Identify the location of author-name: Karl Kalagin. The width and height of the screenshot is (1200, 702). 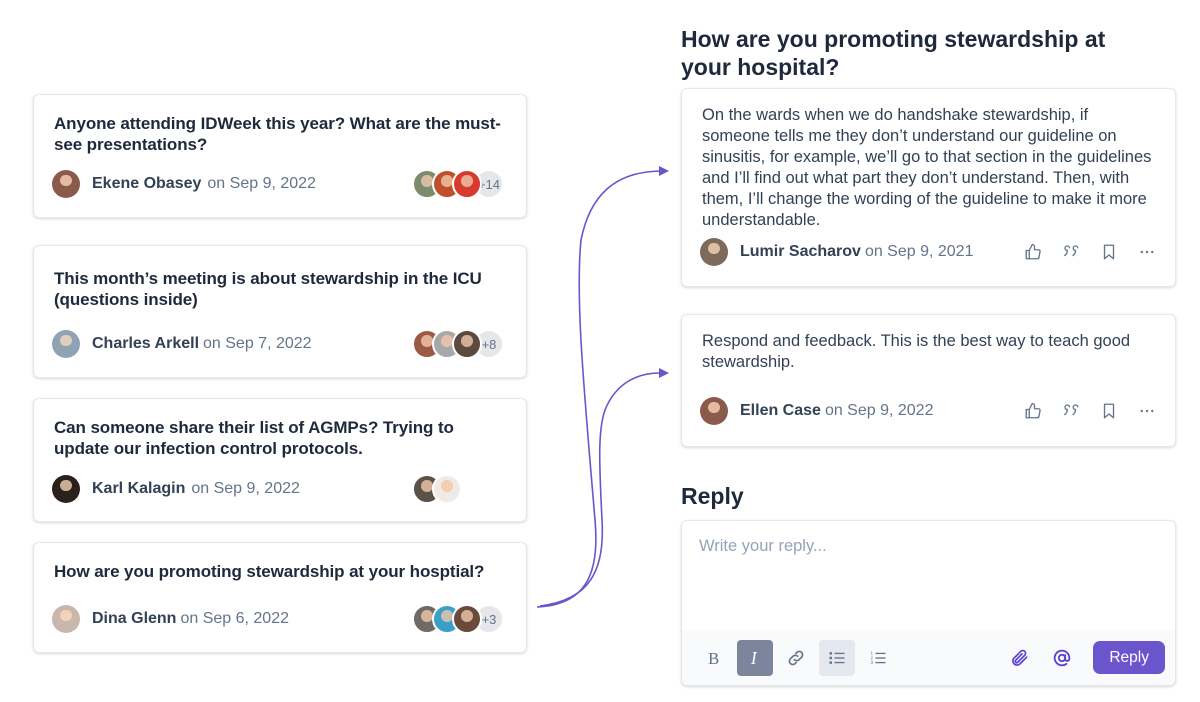
(138, 489).